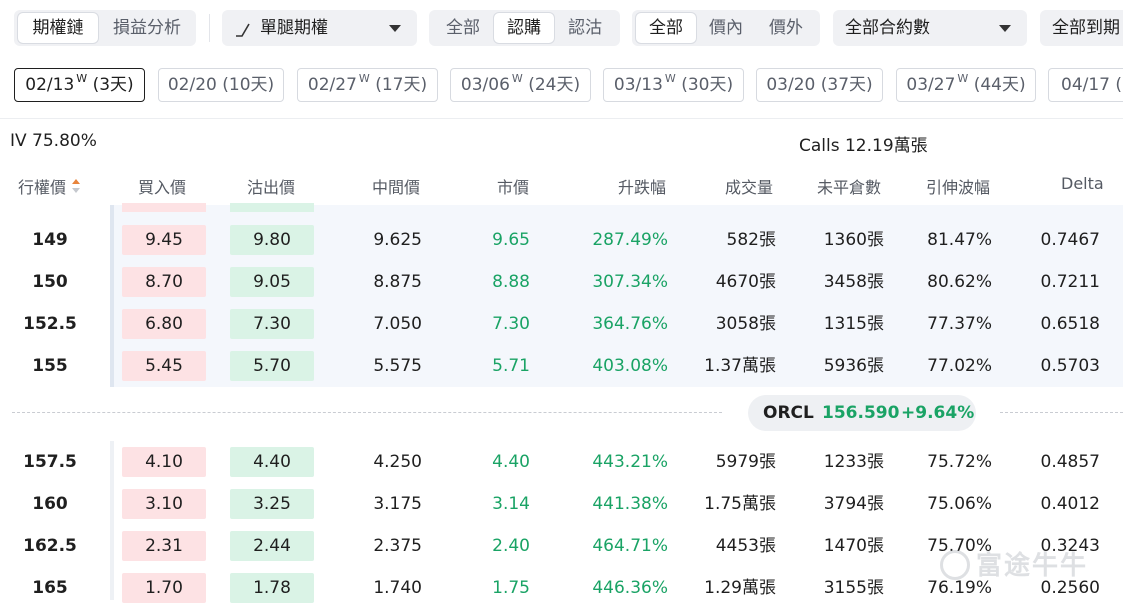 The height and width of the screenshot is (609, 1123). What do you see at coordinates (554, 85) in the screenshot?
I see `expiry-days: (24天)` at bounding box center [554, 85].